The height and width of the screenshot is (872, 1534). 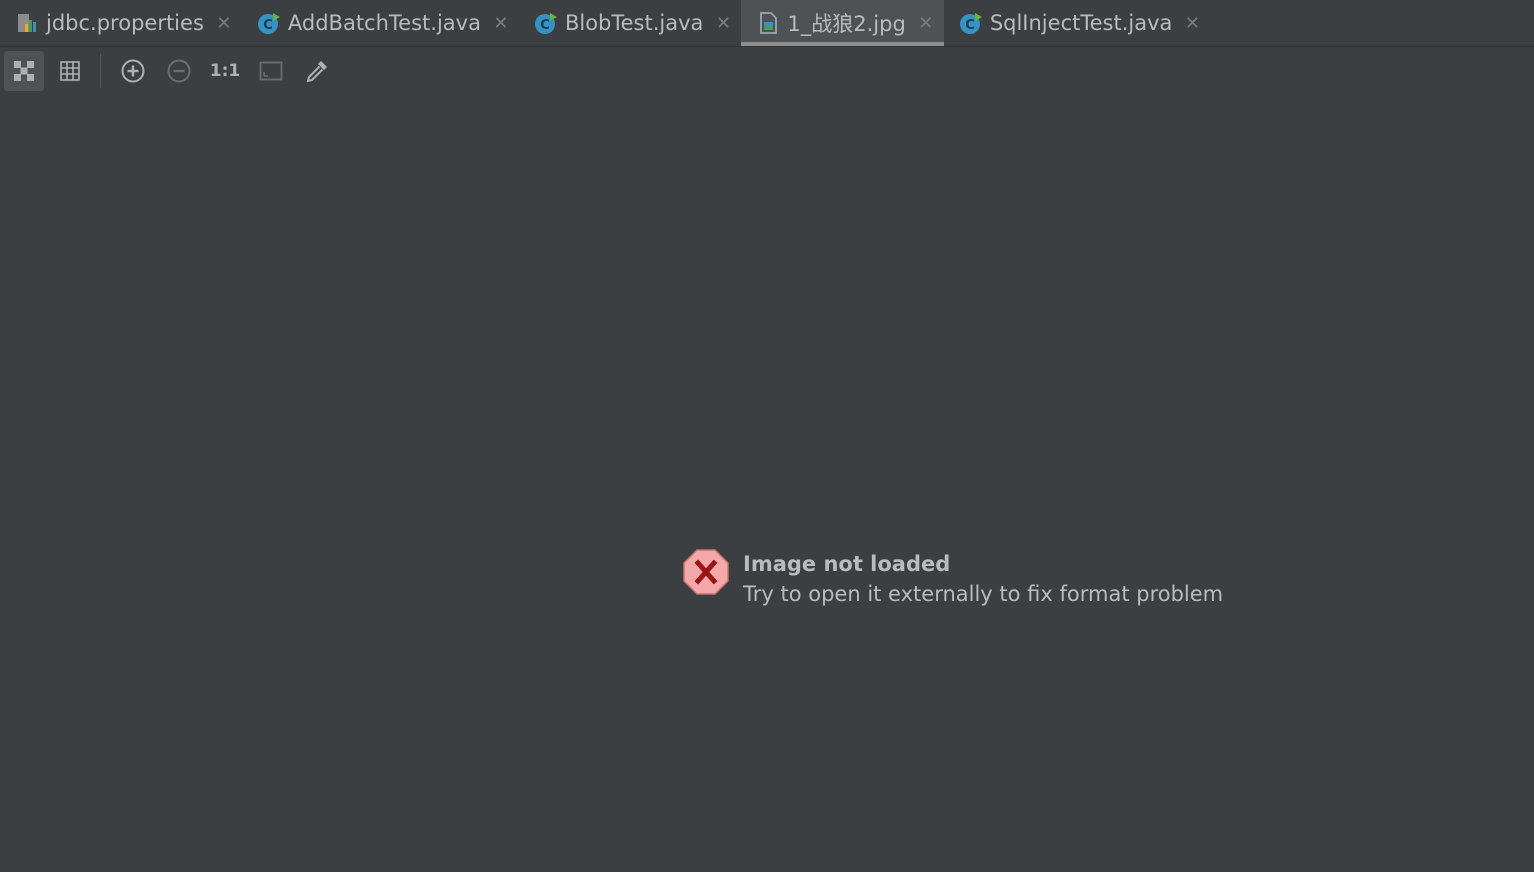 I want to click on tab-addbatchtest-java: C AddBatchTest.java ✕, so click(x=380, y=23).